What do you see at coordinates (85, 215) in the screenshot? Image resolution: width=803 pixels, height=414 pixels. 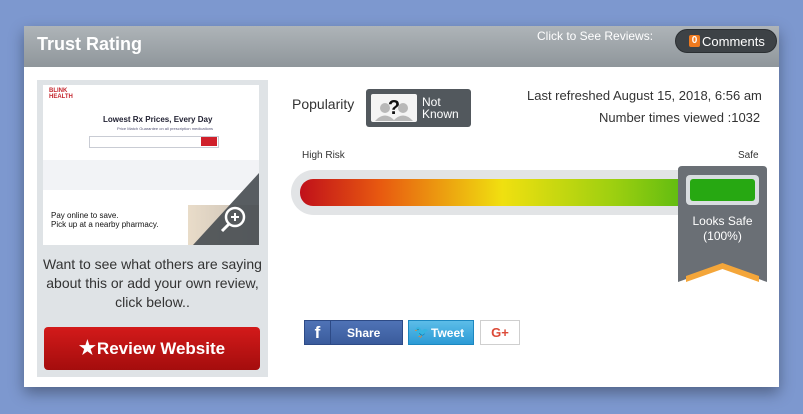 I see `thumbnail-promo-line1: Pay online to save.` at bounding box center [85, 215].